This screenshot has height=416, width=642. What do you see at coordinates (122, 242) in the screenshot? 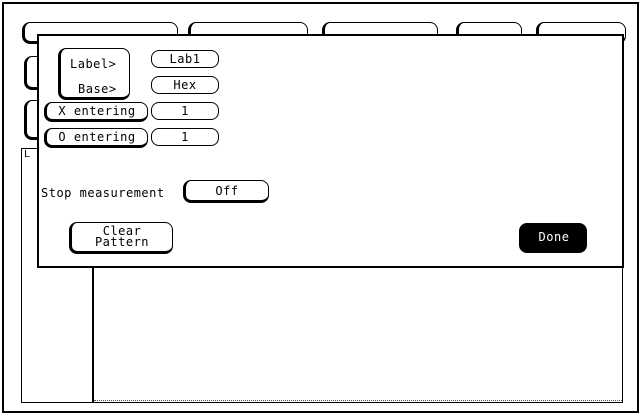
I see `clear-pattern-line2: Pattern` at bounding box center [122, 242].